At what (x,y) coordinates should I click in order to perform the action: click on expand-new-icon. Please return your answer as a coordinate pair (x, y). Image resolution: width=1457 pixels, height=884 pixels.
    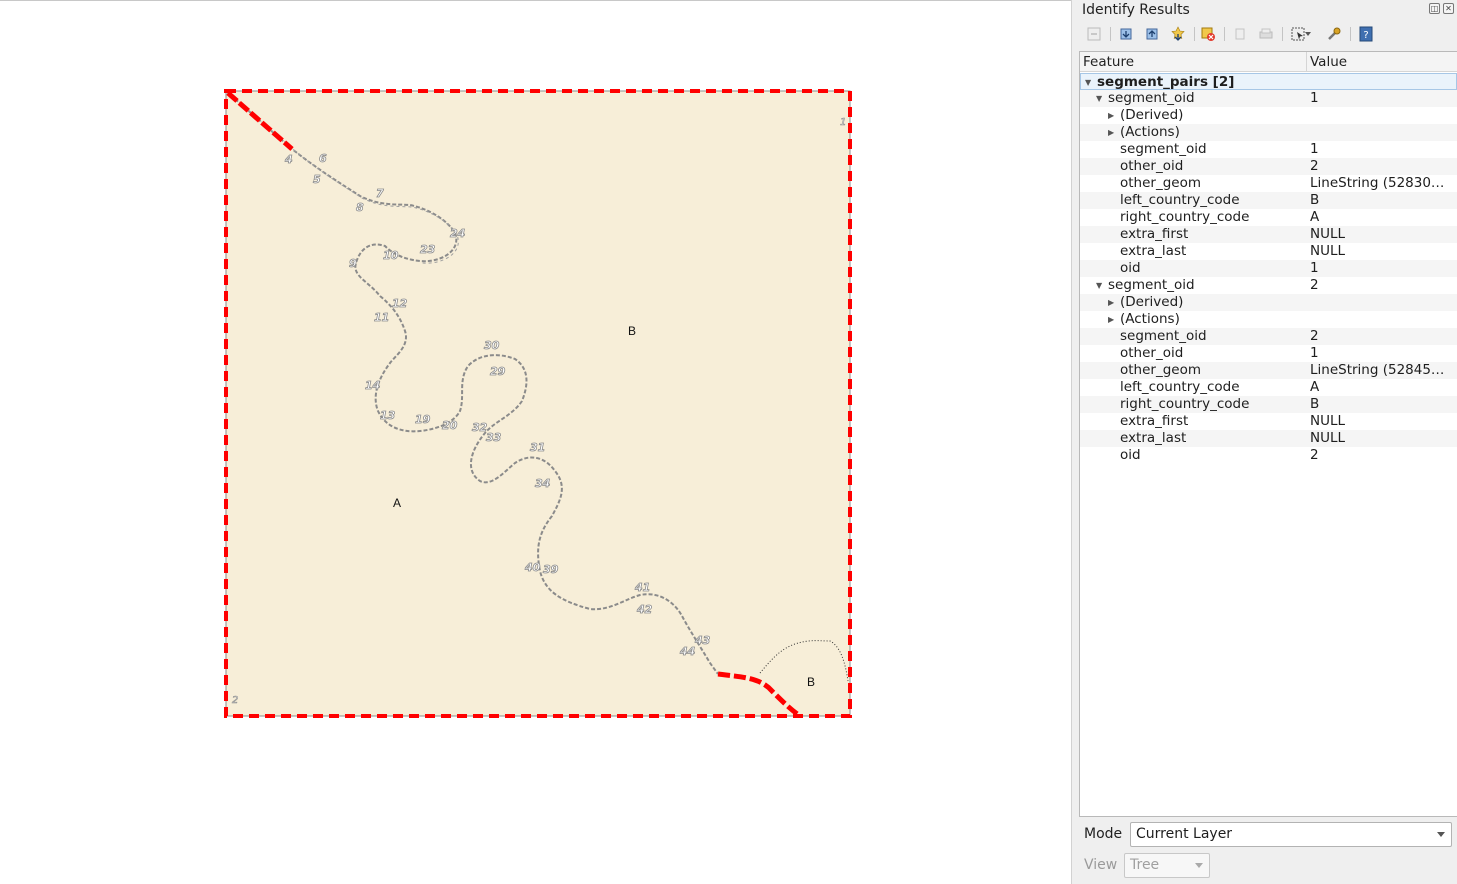
    Looking at the image, I should click on (1178, 34).